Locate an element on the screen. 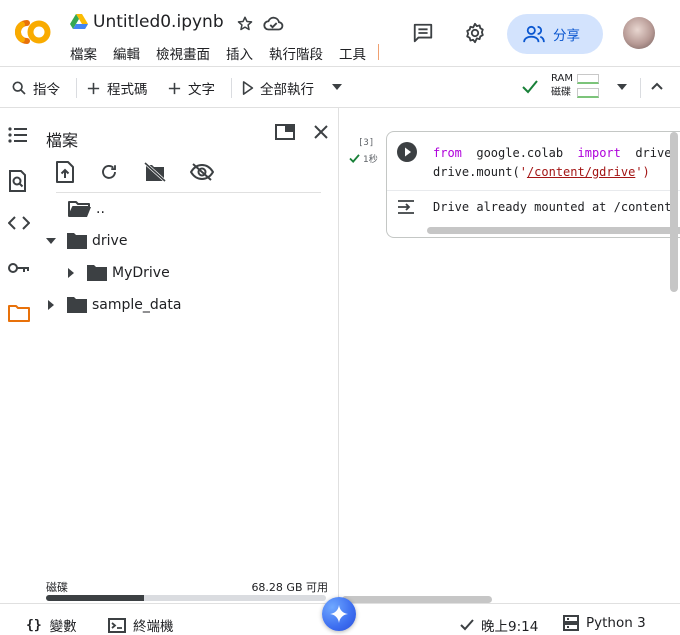 This screenshot has height=635, width=680. output-actions-icon is located at coordinates (406, 207).